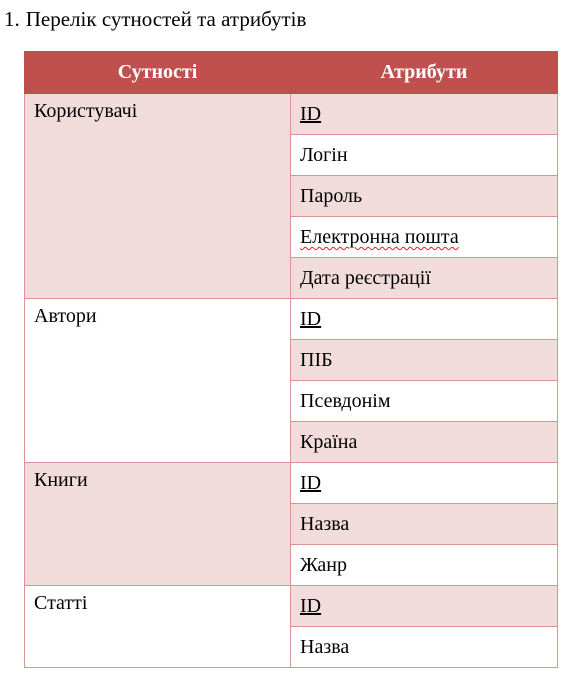 This screenshot has width=578, height=686. Describe the element at coordinates (424, 565) in the screenshot. I see `attribute-cell: Жанр` at that location.